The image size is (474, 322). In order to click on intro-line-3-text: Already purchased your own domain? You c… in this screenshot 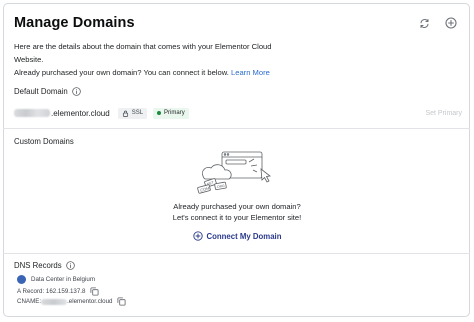, I will do `click(121, 72)`.